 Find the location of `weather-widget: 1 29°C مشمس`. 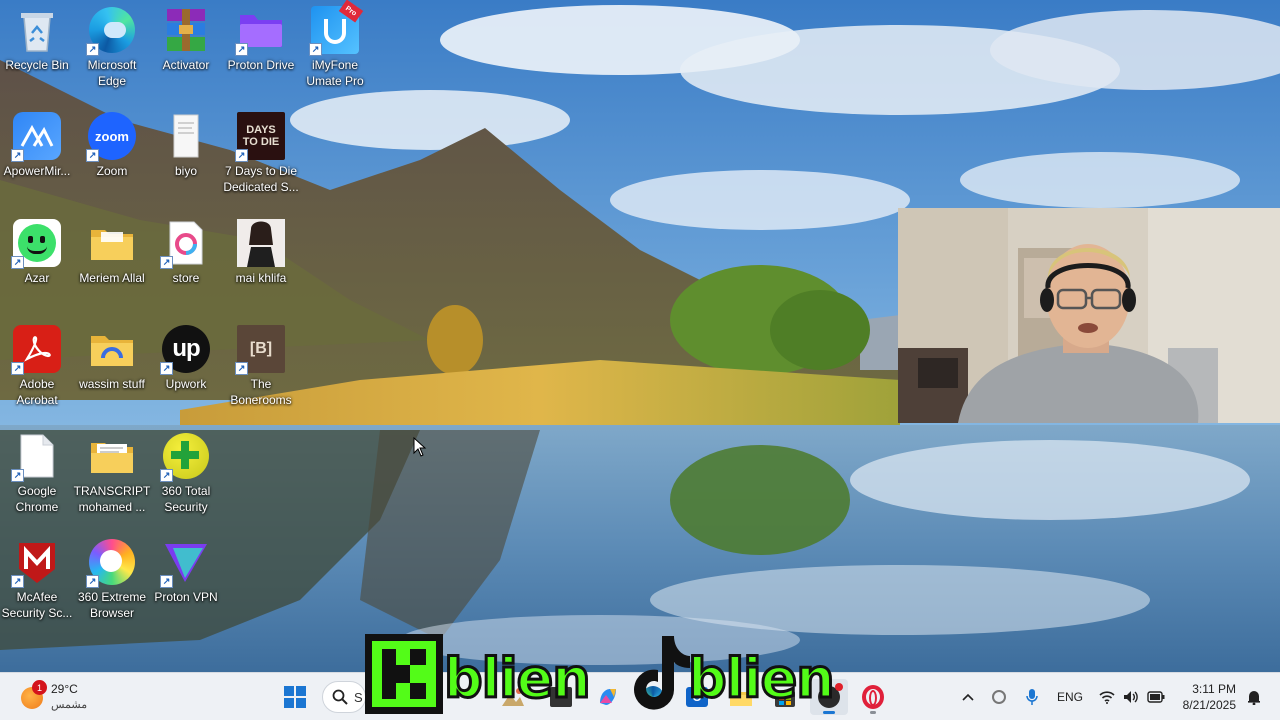

weather-widget: 1 29°C مشمس is located at coordinates (63, 697).